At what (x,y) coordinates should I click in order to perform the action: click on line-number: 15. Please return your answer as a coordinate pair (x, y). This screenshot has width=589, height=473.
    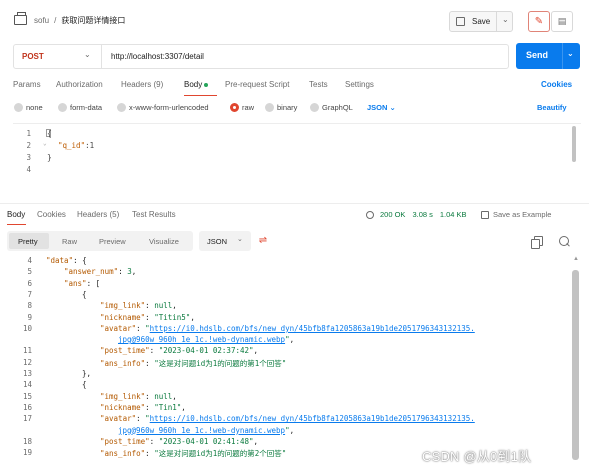
    Looking at the image, I should click on (27, 396).